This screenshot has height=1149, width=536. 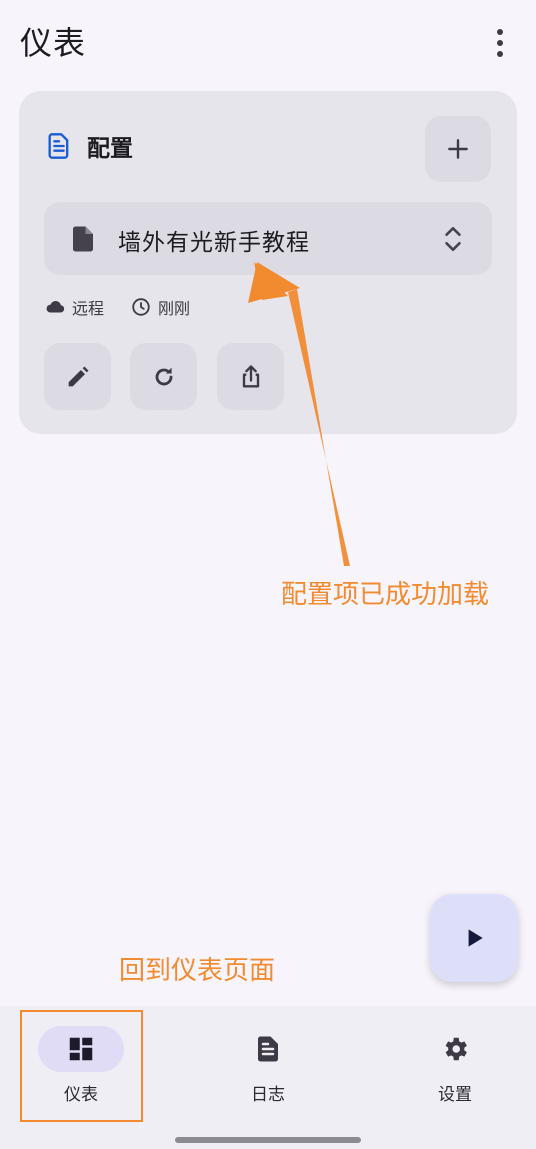 I want to click on add-profile-button, so click(x=458, y=149).